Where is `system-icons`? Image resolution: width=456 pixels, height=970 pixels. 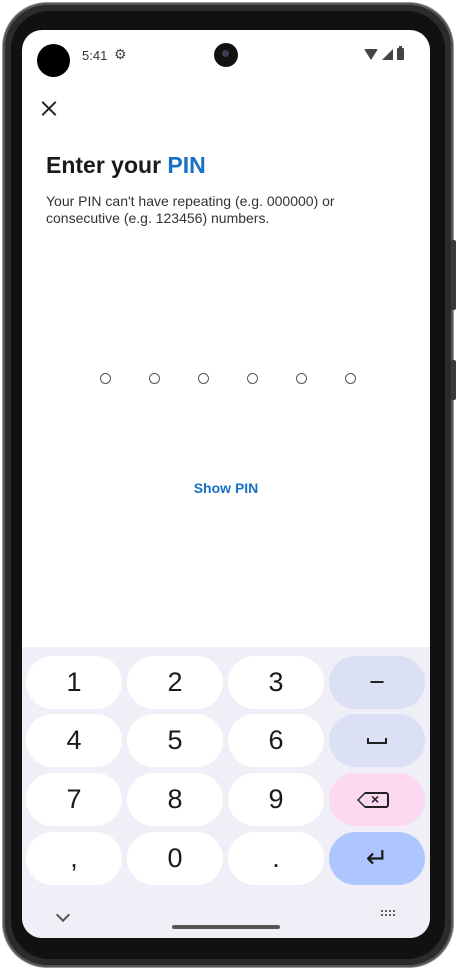
system-icons is located at coordinates (384, 53).